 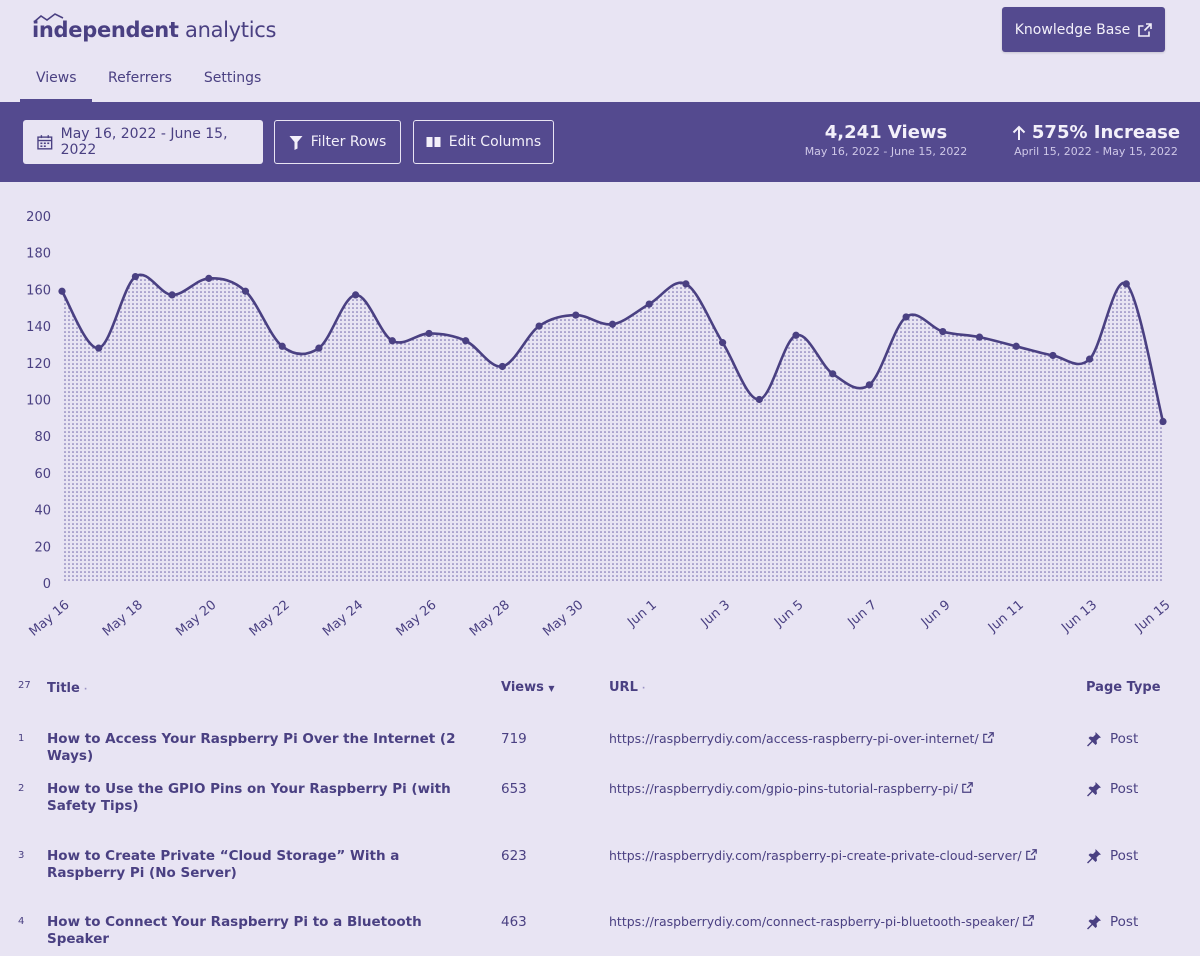 I want to click on column-header-views: Views ▼, so click(x=541, y=687).